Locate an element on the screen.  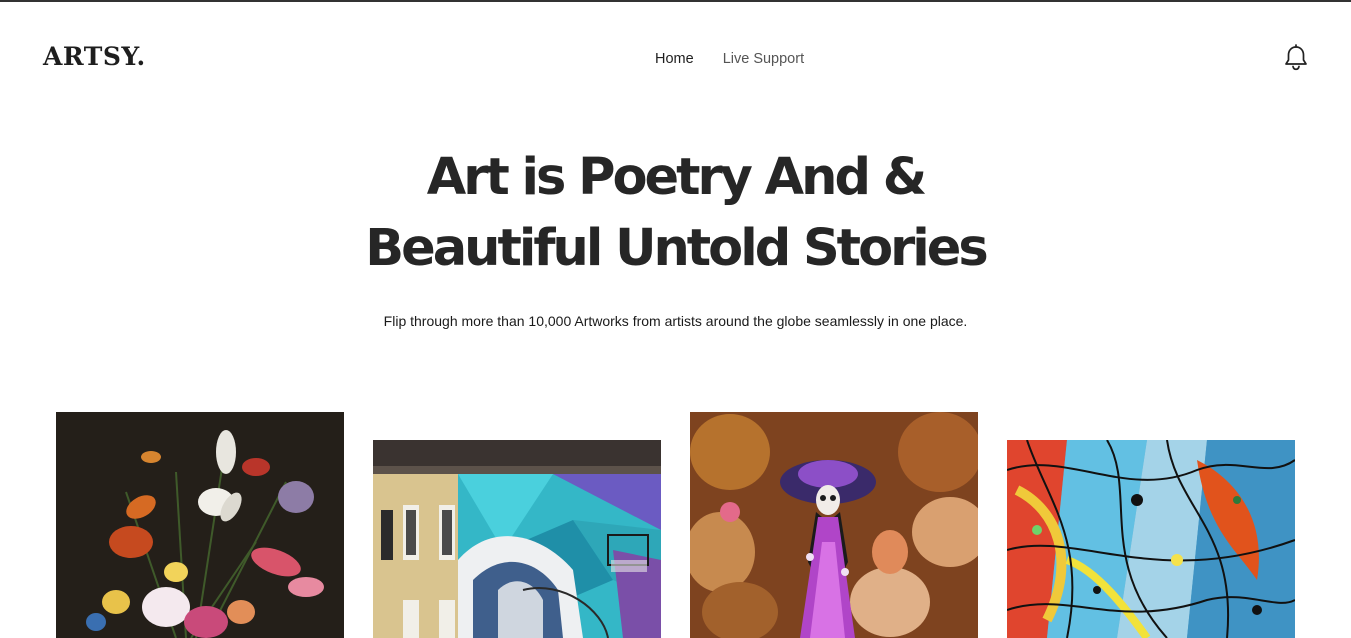
bell-icon is located at coordinates (1296, 58).